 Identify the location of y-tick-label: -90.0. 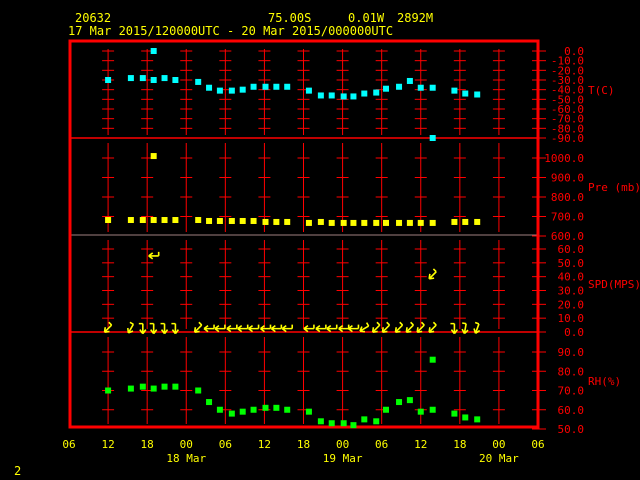
(567, 138).